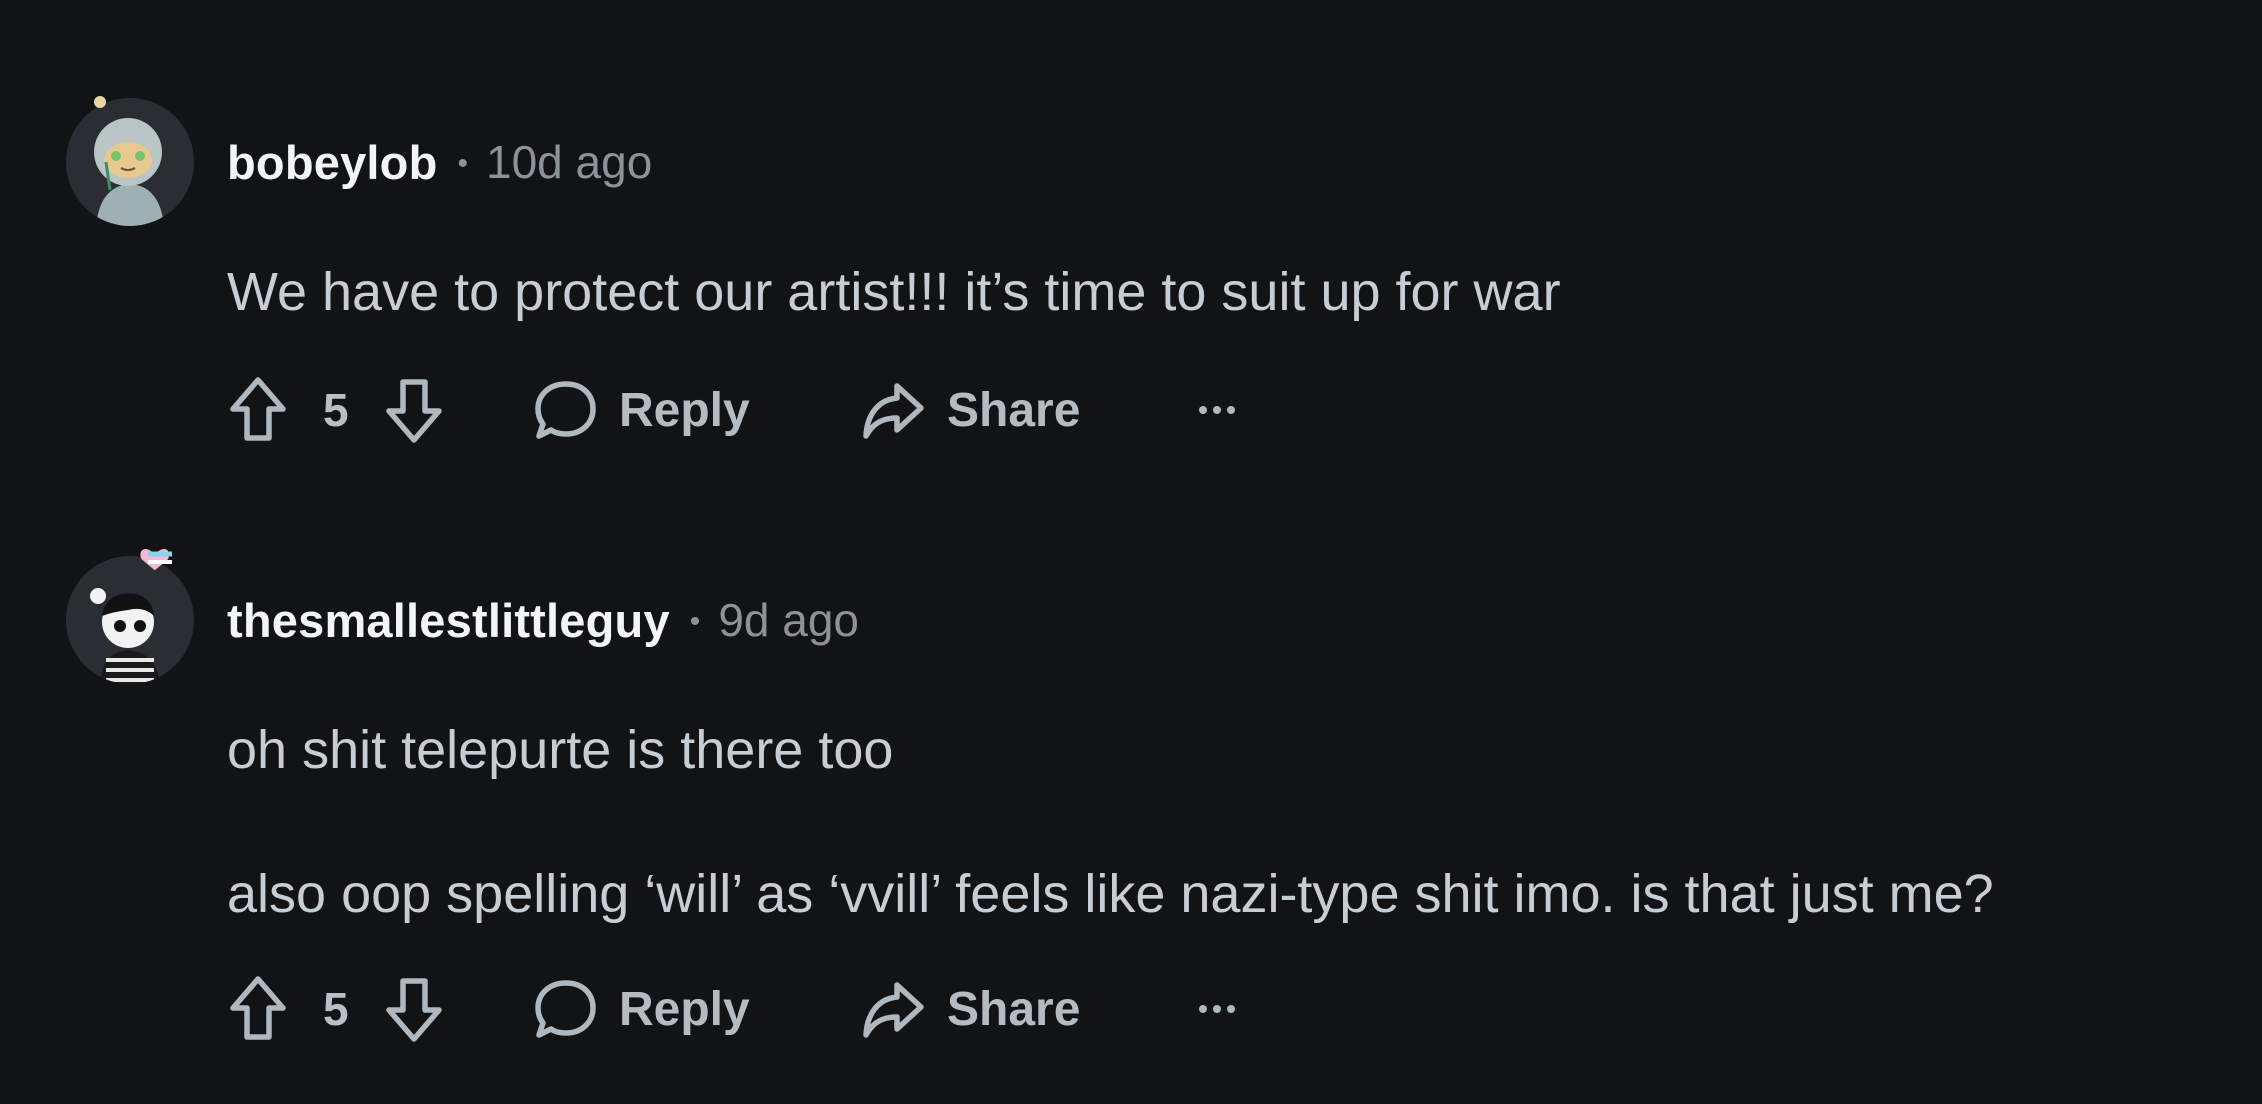 The width and height of the screenshot is (2262, 1104). Describe the element at coordinates (448, 620) in the screenshot. I see `username-link: thesmallestlittleguy` at that location.